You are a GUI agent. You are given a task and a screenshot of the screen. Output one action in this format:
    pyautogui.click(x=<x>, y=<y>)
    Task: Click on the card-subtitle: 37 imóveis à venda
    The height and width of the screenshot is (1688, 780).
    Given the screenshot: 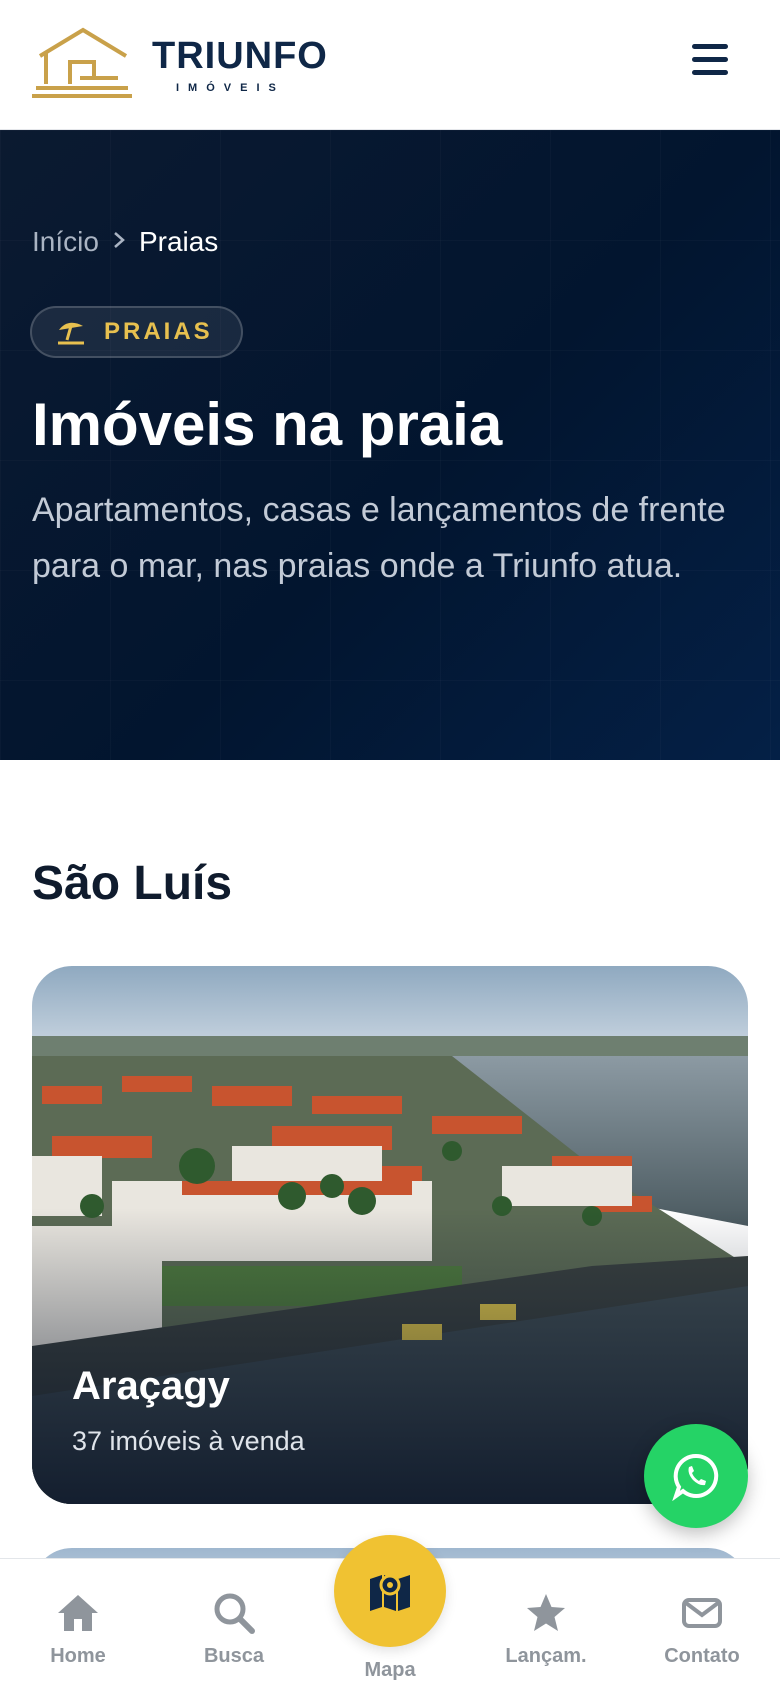 What is the action you would take?
    pyautogui.click(x=188, y=1441)
    